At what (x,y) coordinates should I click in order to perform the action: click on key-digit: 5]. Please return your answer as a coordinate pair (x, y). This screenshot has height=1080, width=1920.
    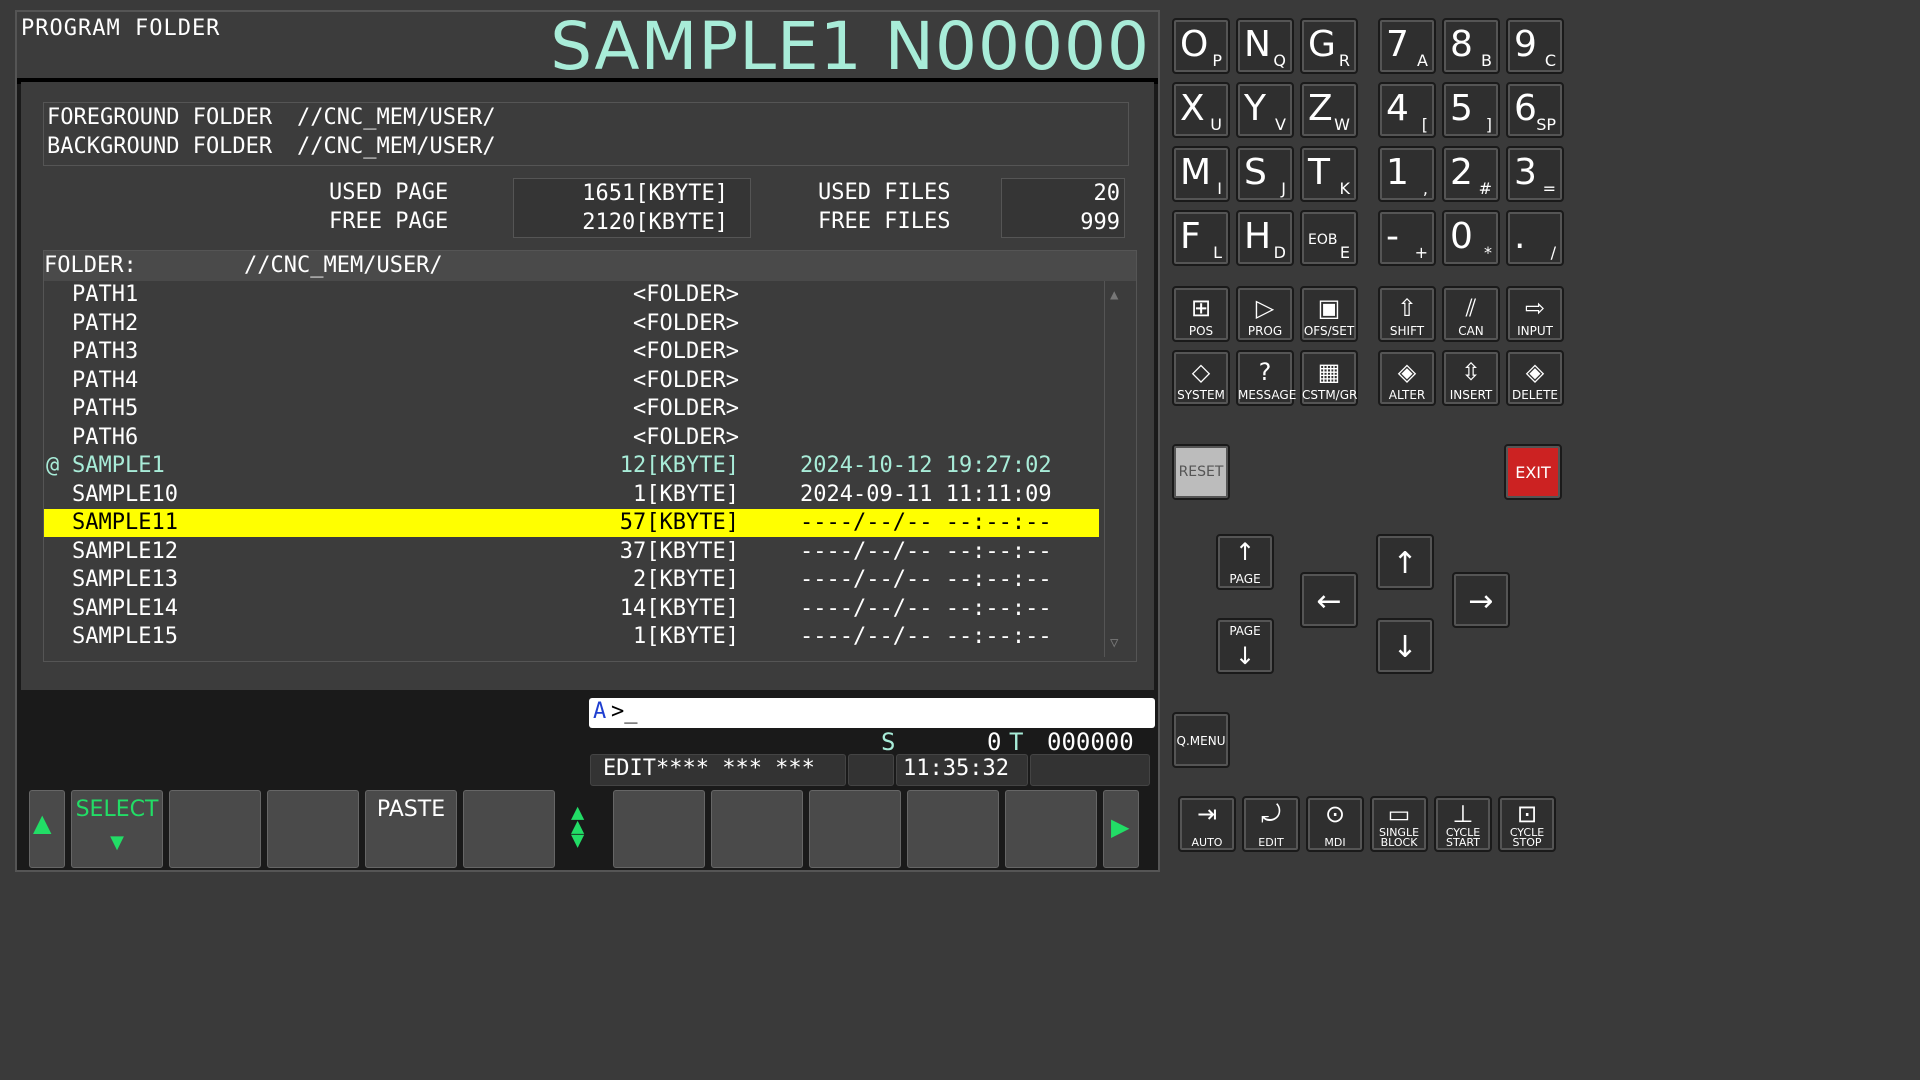
    Looking at the image, I should click on (1471, 110).